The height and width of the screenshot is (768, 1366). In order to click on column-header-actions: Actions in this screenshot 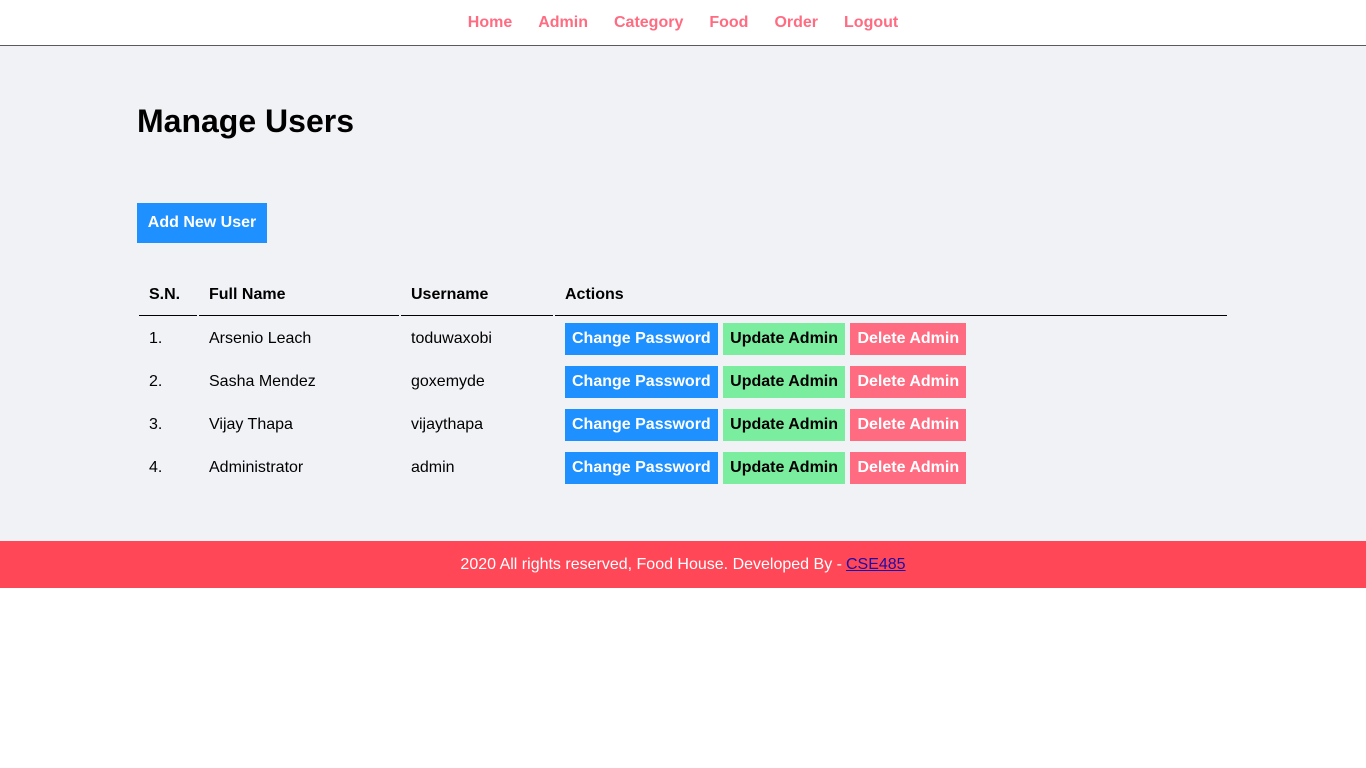, I will do `click(891, 295)`.